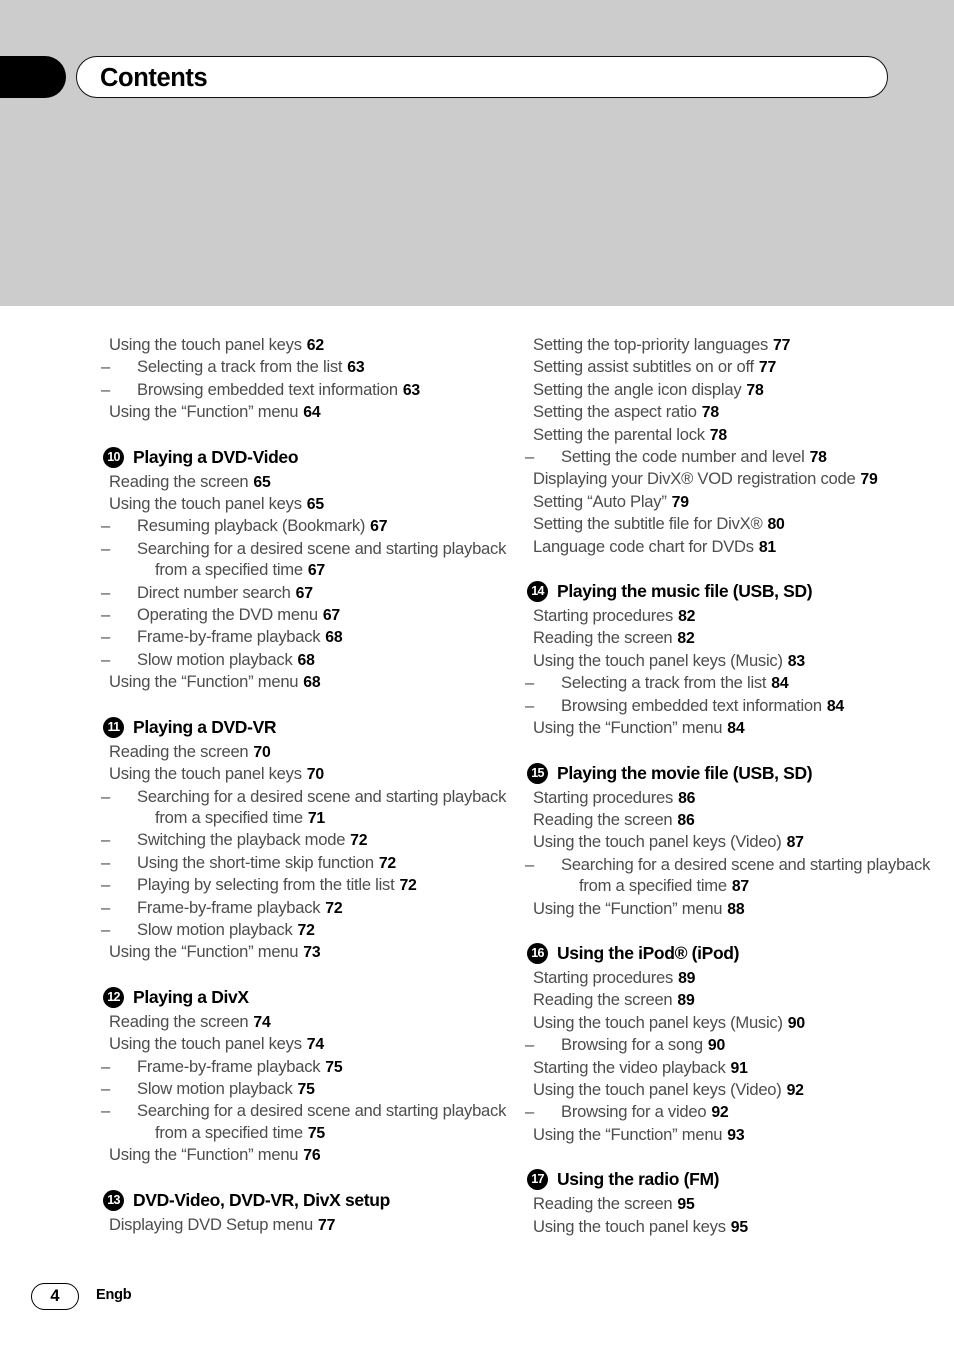  What do you see at coordinates (262, 482) in the screenshot?
I see `toc-entry-page: 65` at bounding box center [262, 482].